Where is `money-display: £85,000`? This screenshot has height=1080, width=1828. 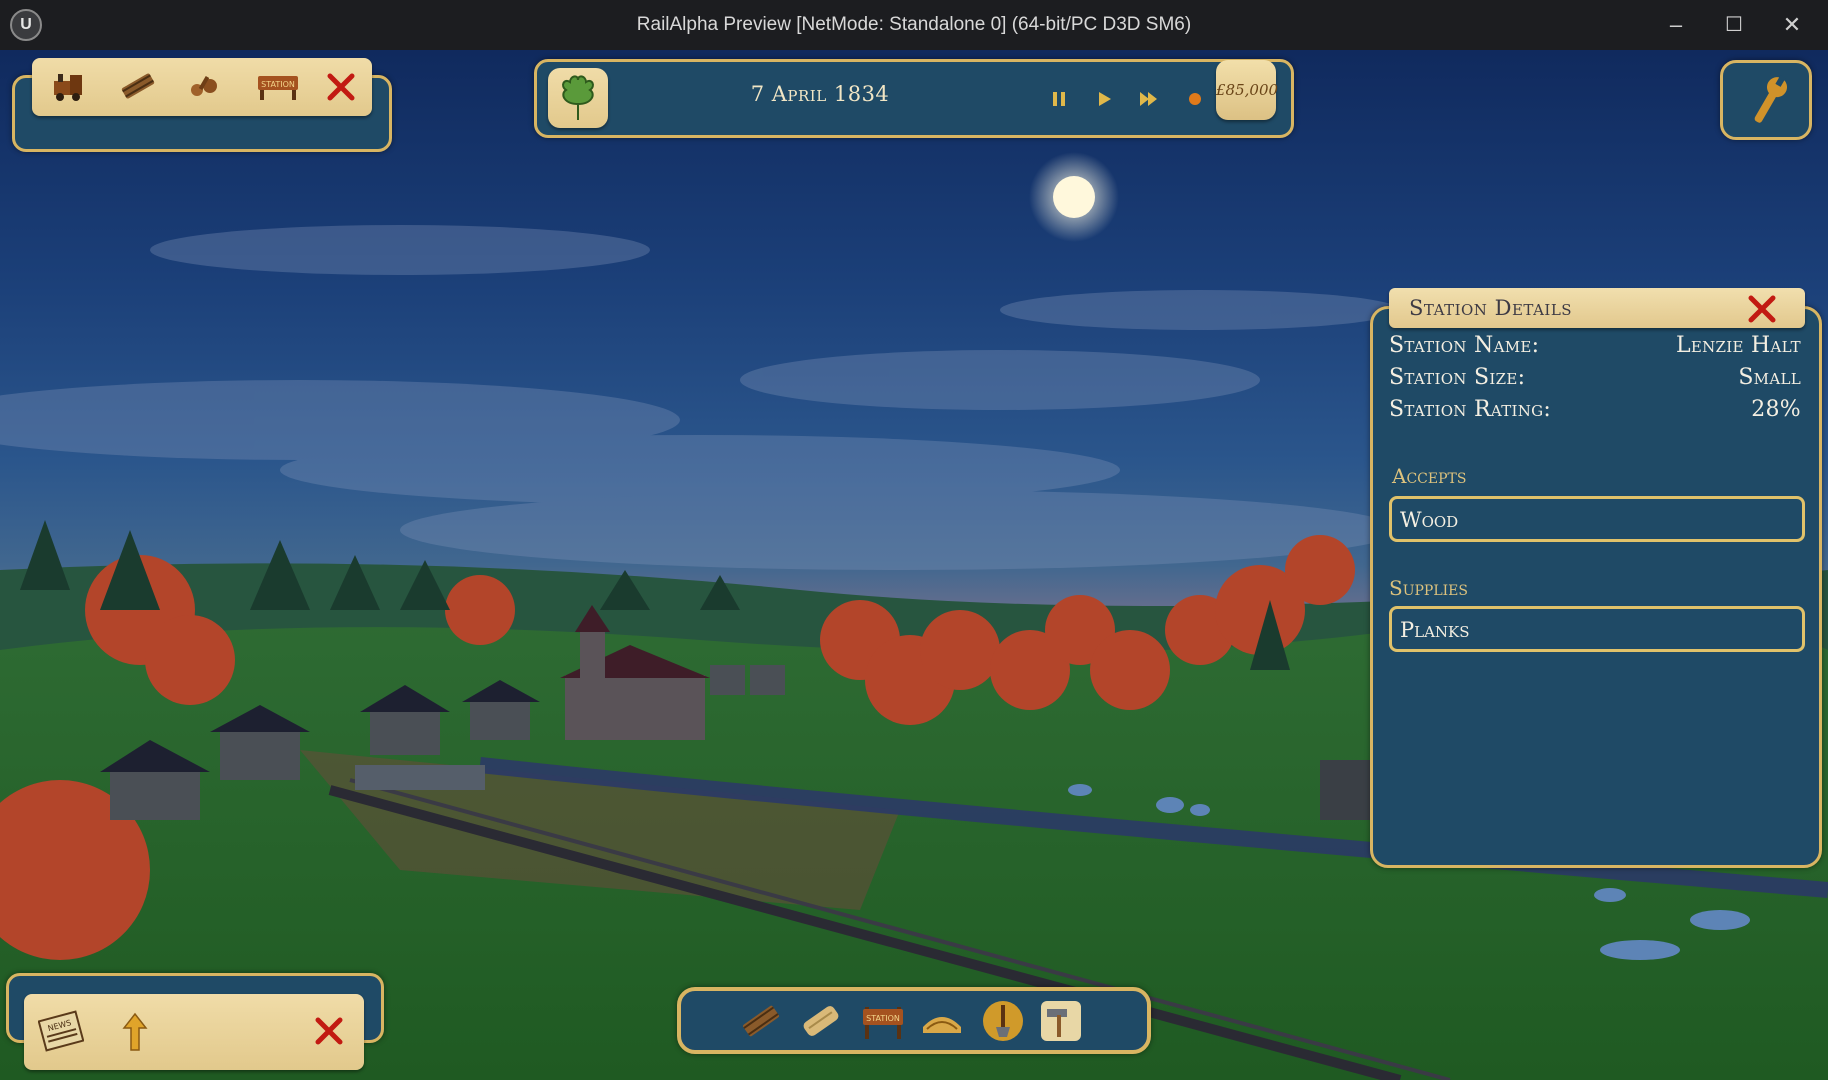
money-display: £85,000 is located at coordinates (1247, 90).